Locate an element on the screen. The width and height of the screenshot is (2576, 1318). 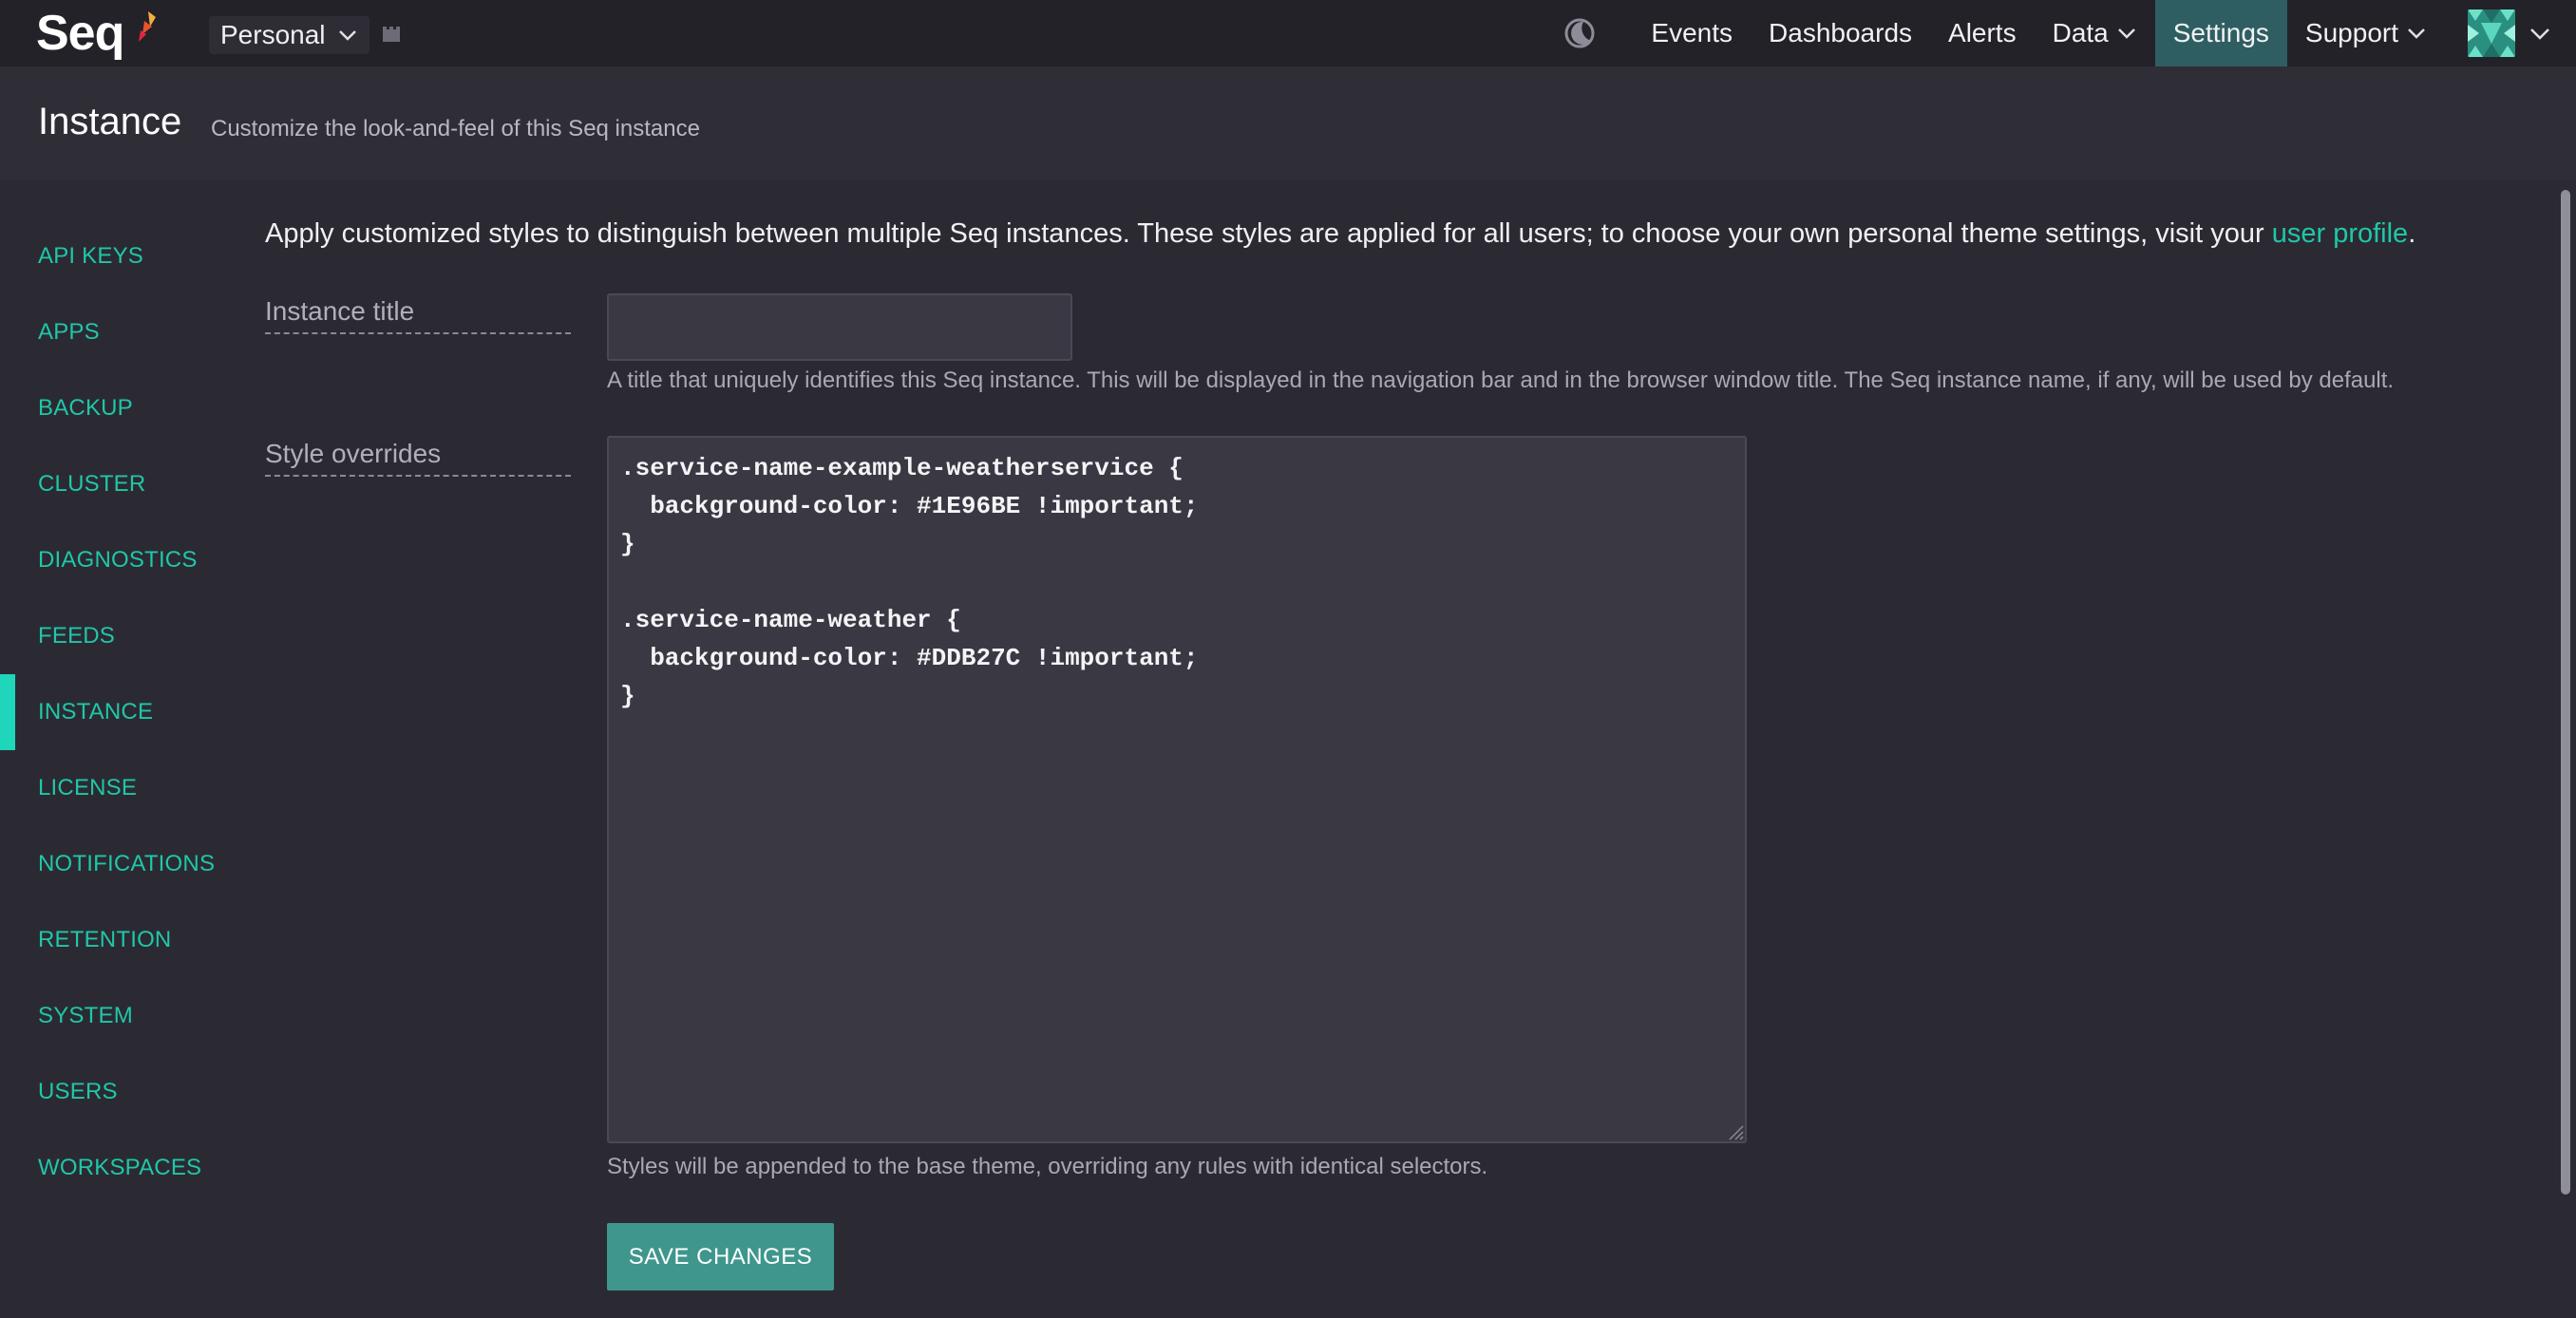
sidebar-item-api-keys: API KEYS is located at coordinates (118, 256).